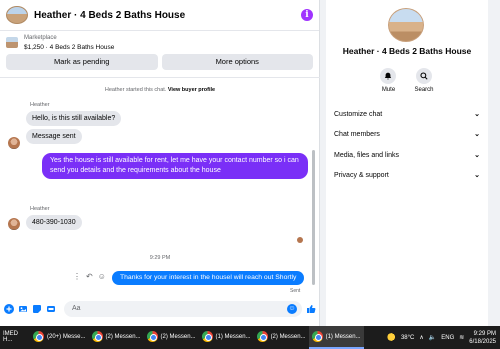 This screenshot has height=349, width=500. What do you see at coordinates (407, 338) in the screenshot?
I see `temperature: 38°C` at bounding box center [407, 338].